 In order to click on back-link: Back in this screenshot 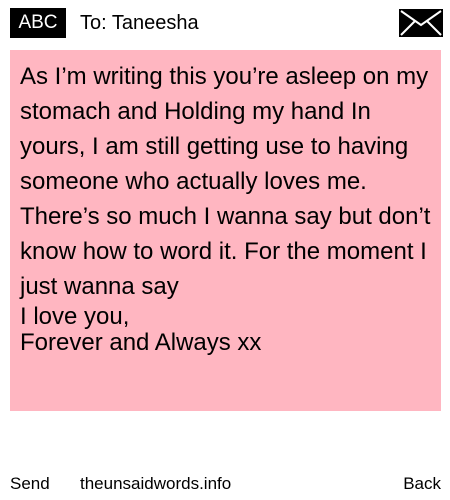, I will do `click(422, 484)`.